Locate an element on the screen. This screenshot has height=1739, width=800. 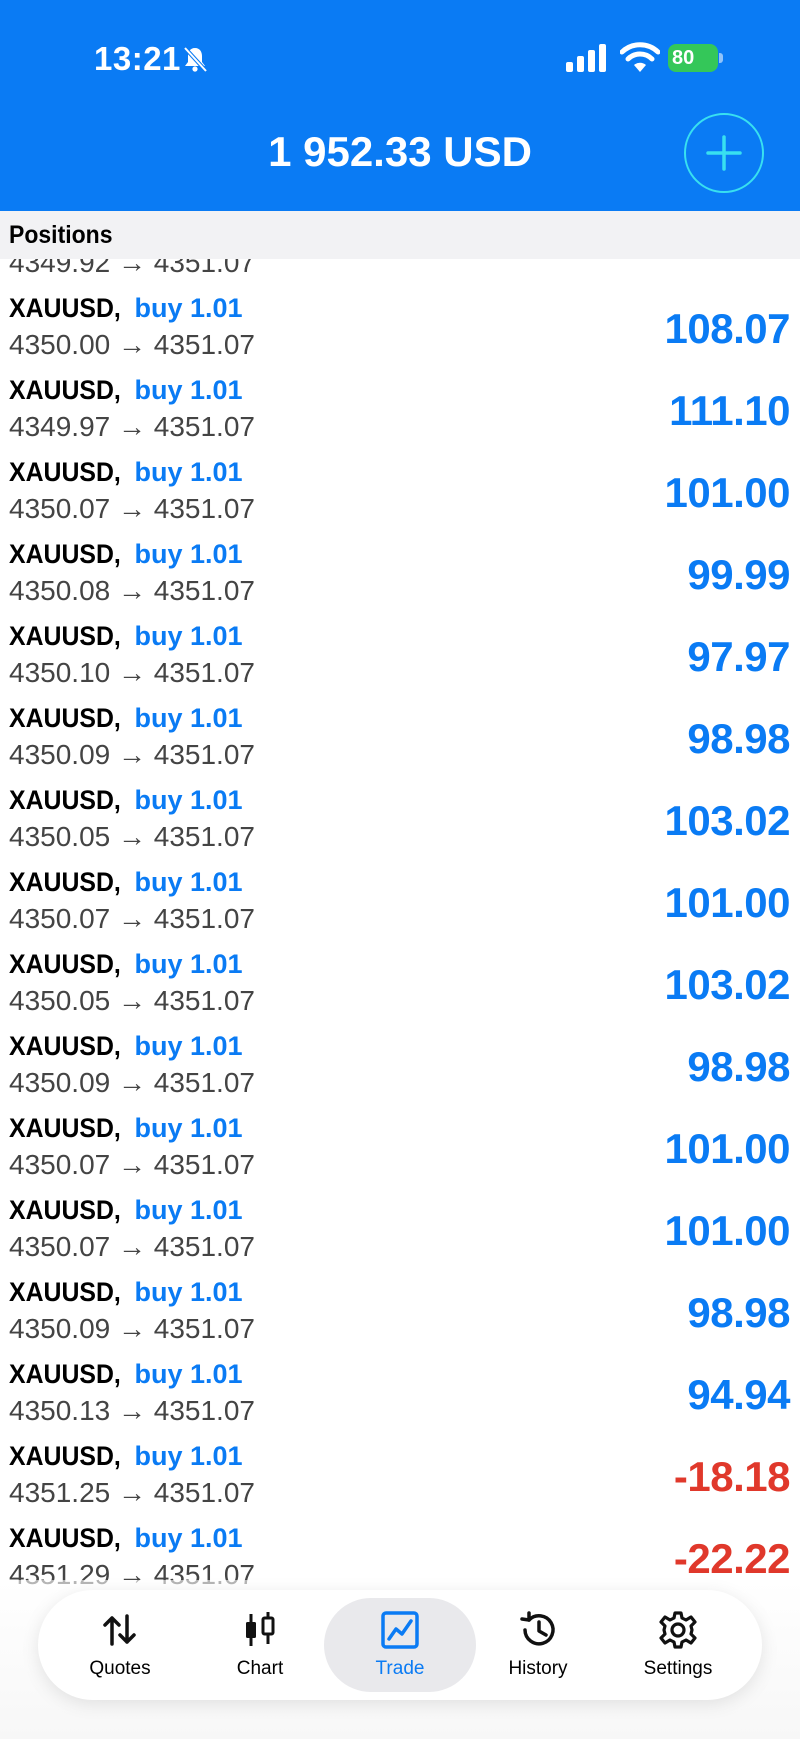
position-row: XAUUSD, buy 1.01 4350.00 → 4351.07 108.07 is located at coordinates (400, 326).